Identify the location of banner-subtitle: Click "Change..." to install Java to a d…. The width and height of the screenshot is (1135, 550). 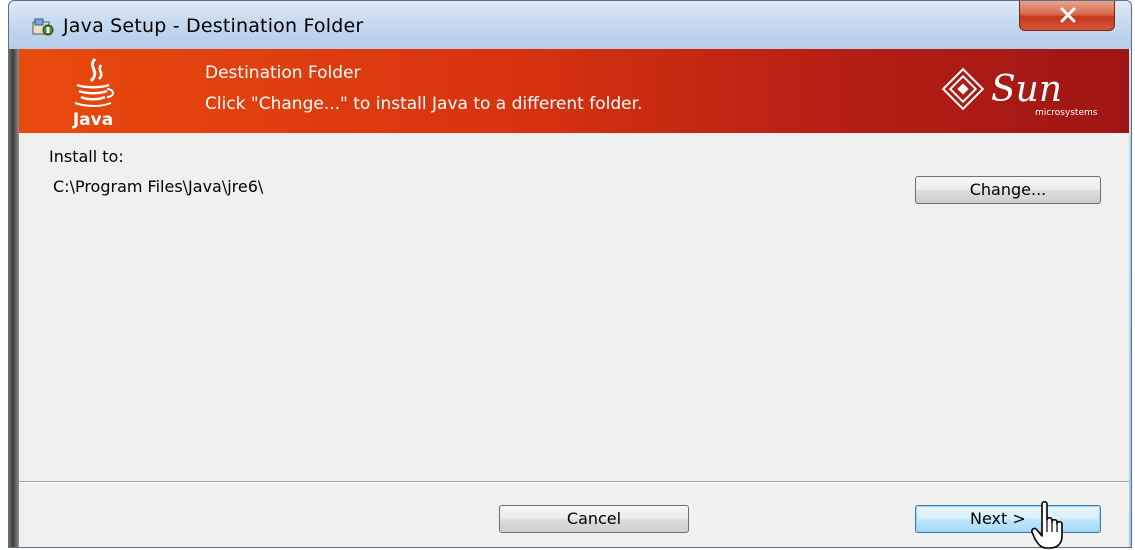
(424, 104).